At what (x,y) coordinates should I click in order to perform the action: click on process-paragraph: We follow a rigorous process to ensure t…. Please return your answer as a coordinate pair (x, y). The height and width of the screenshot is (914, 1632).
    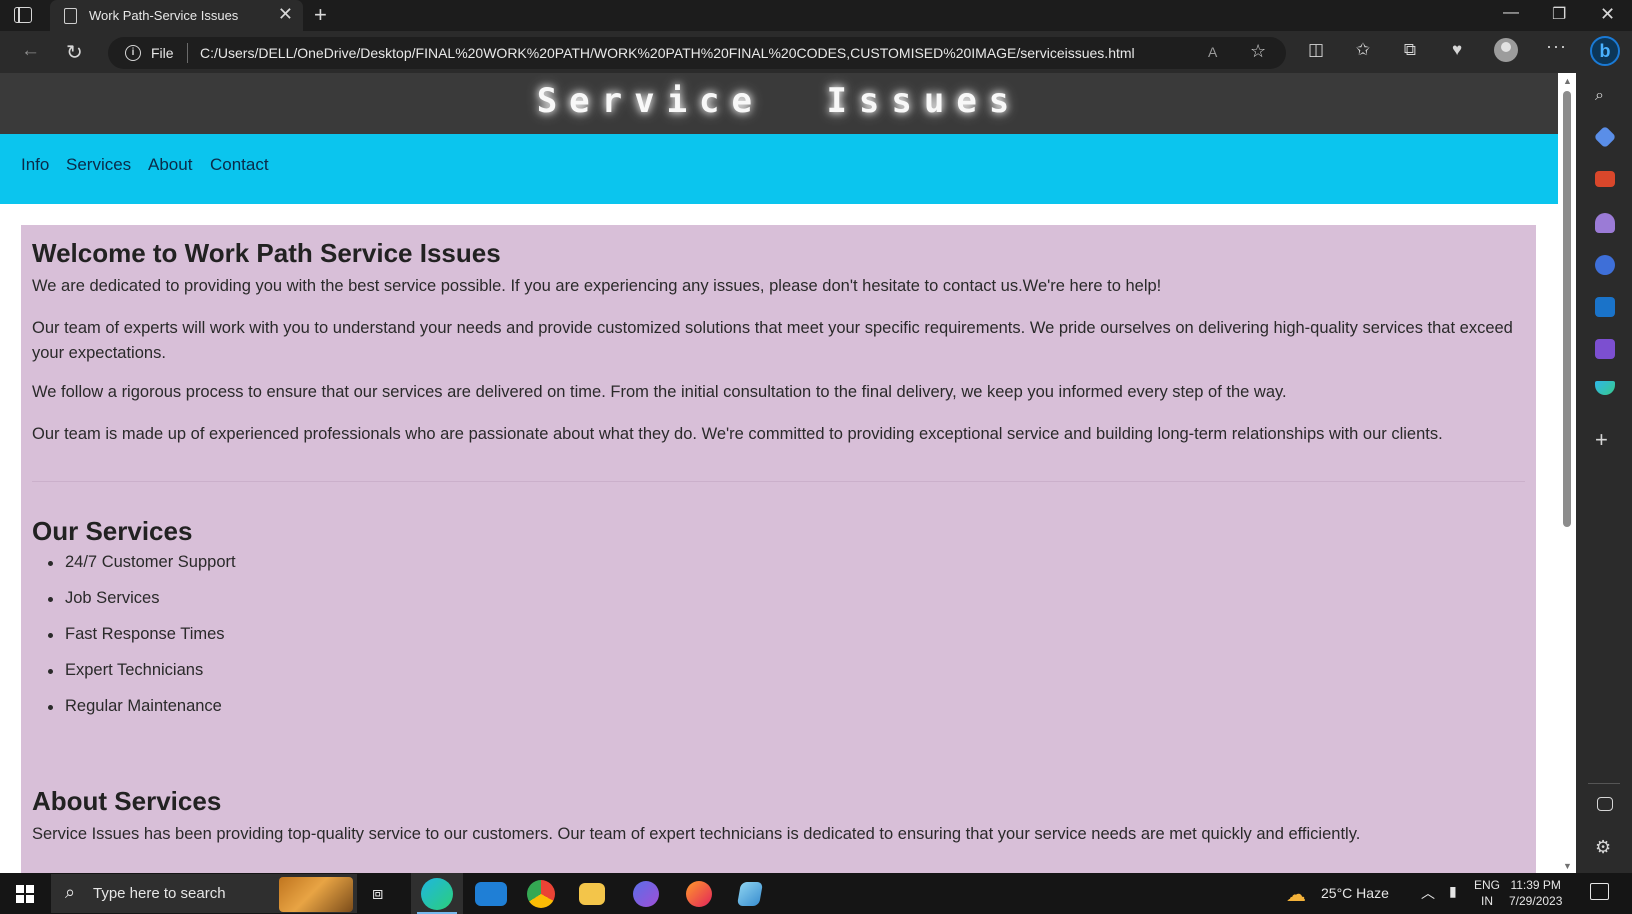
    Looking at the image, I should click on (659, 392).